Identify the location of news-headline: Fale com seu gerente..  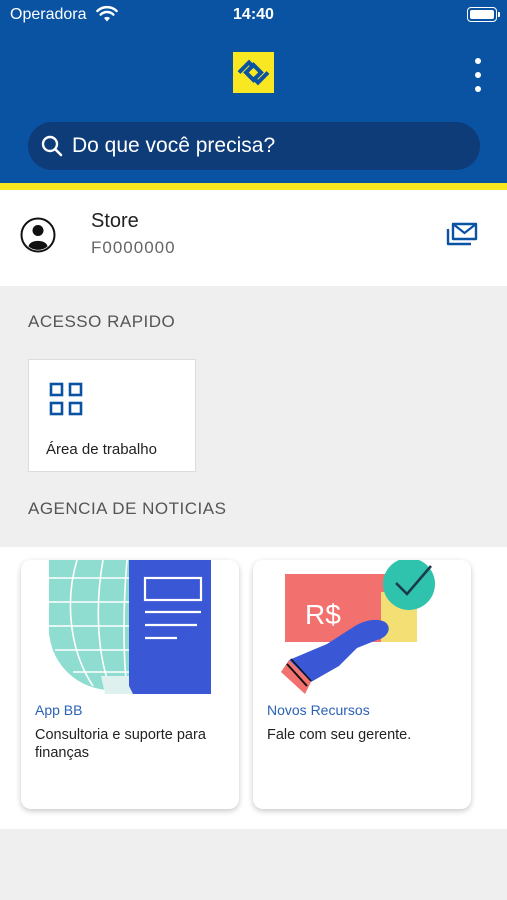
(339, 735).